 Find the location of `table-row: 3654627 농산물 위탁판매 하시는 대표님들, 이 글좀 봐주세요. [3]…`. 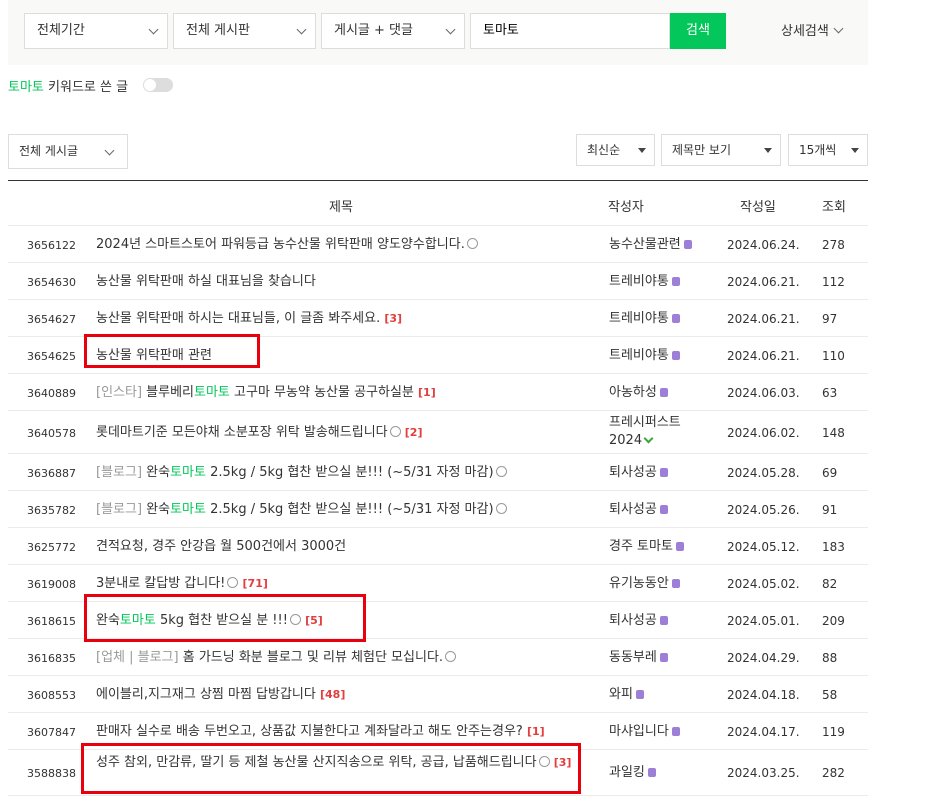

table-row: 3654627 농산물 위탁판매 하시는 대표님들, 이 글좀 봐주세요. [3]… is located at coordinates (438, 318).